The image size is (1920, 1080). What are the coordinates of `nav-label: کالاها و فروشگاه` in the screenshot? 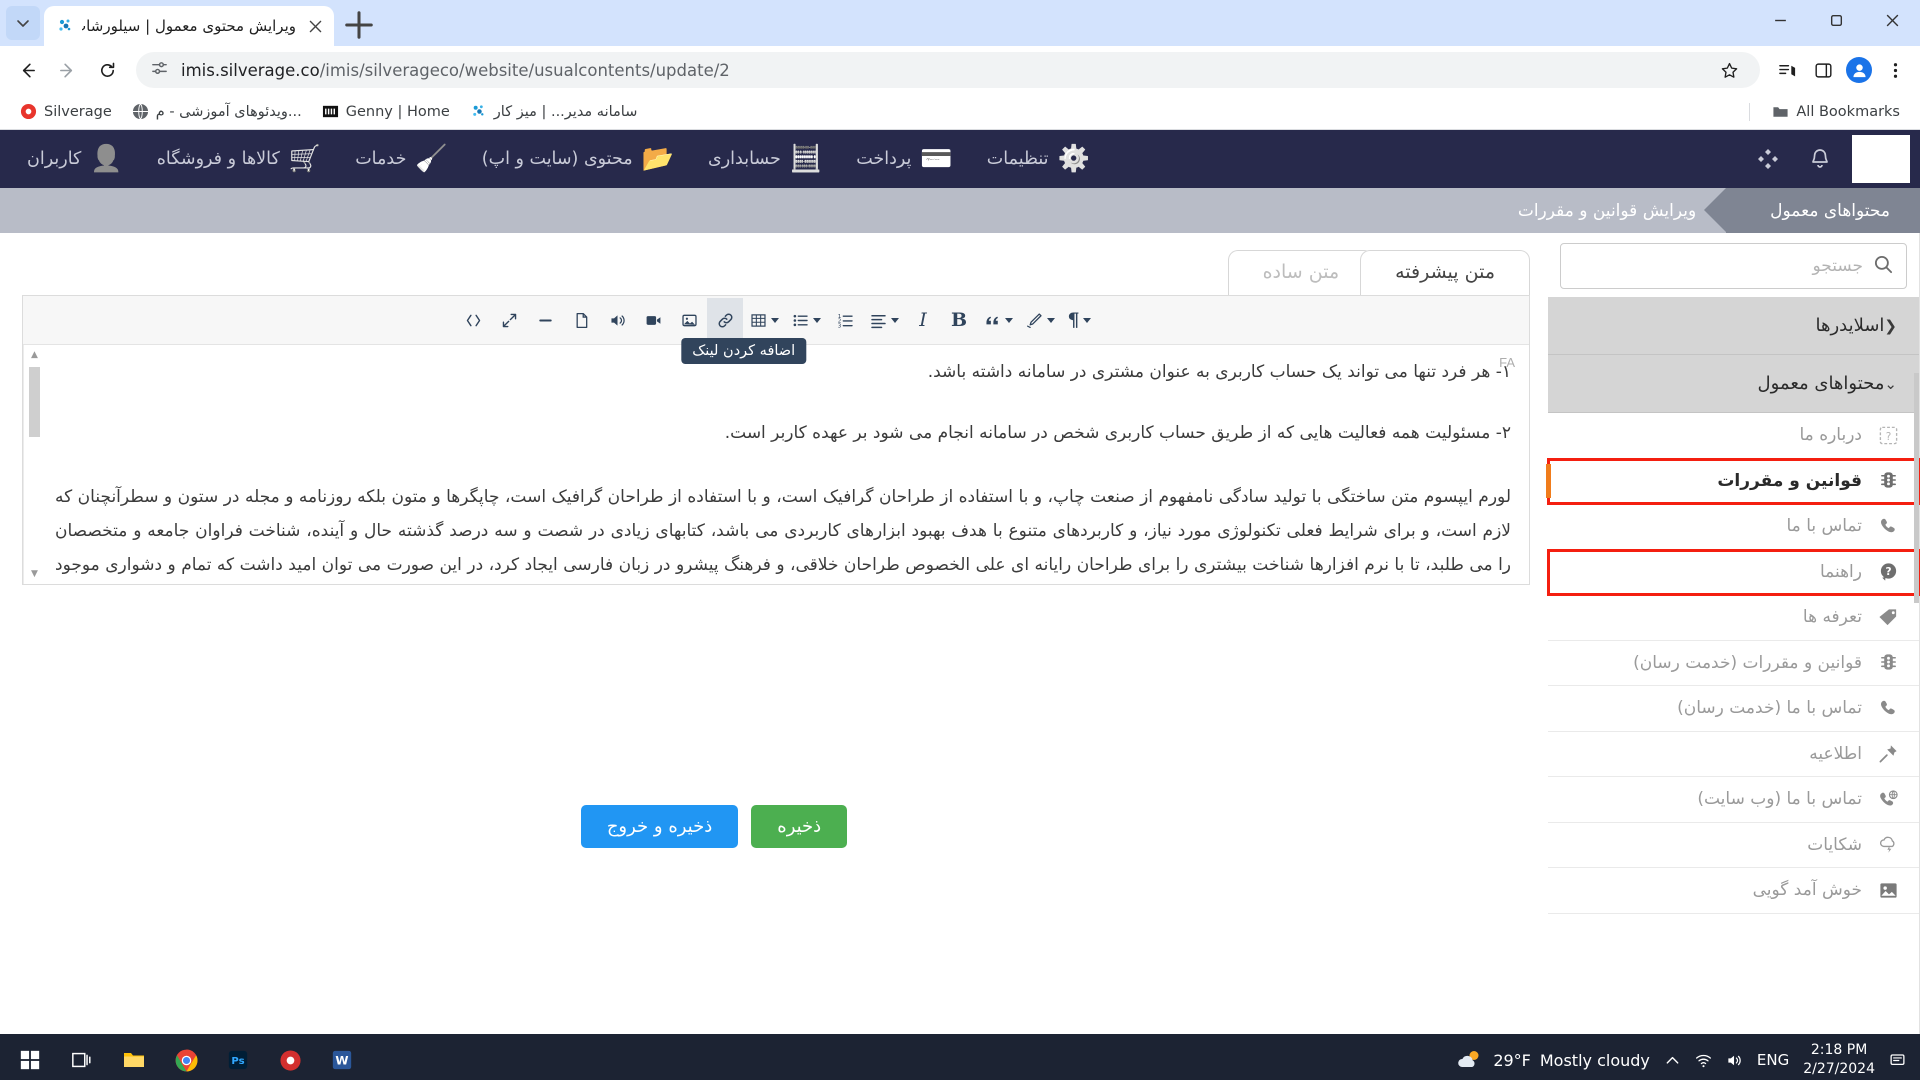 It's located at (218, 159).